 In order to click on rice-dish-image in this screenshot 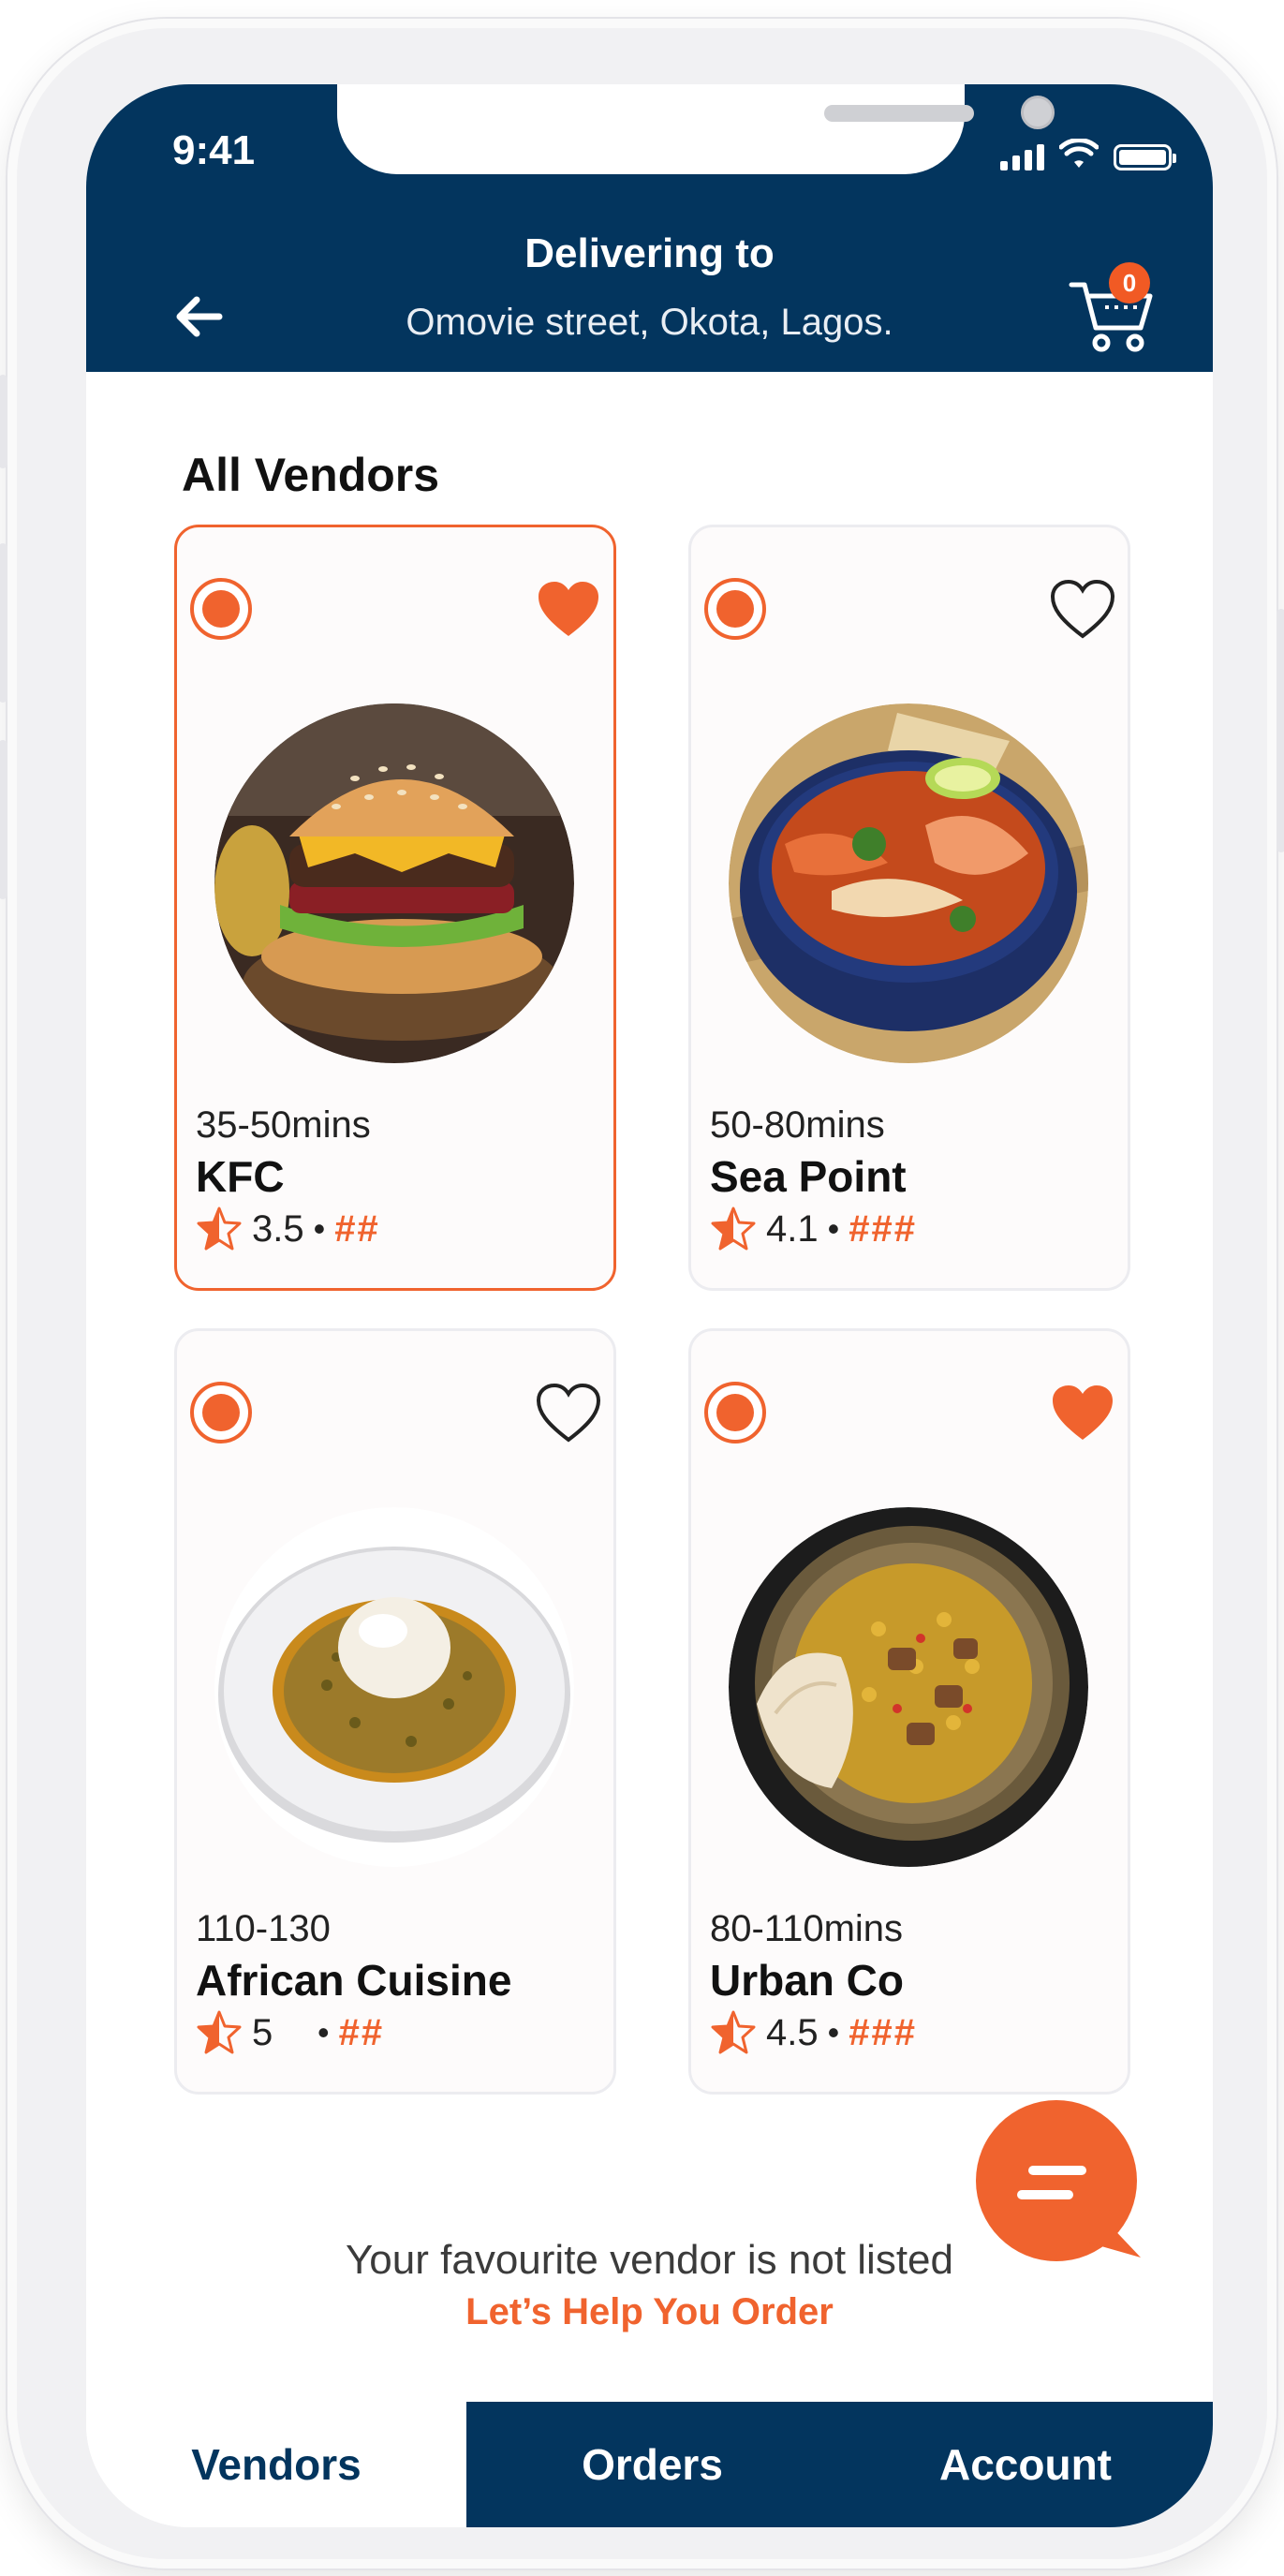, I will do `click(908, 1687)`.